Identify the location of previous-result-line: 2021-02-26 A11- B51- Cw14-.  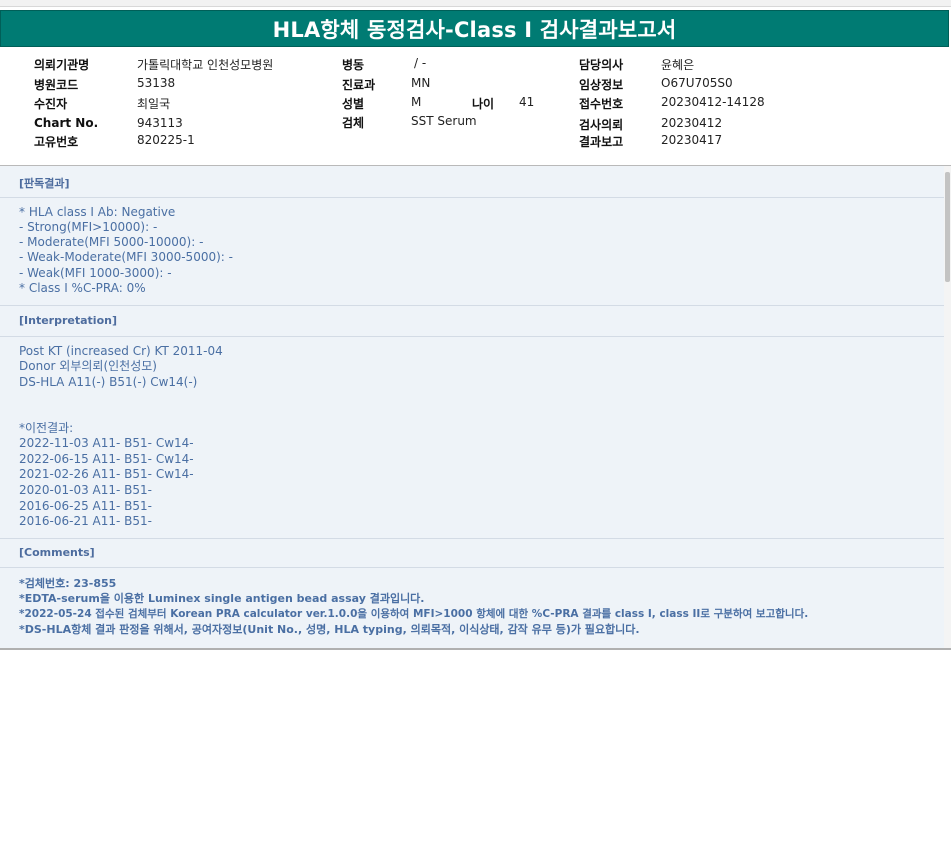
(106, 474).